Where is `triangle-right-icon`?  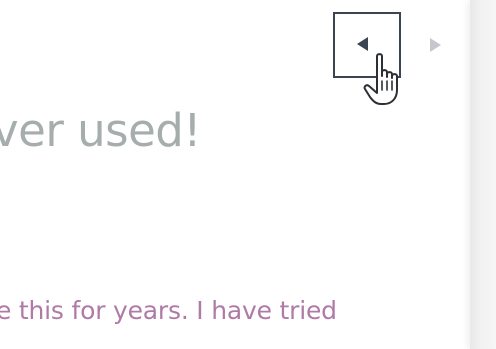 triangle-right-icon is located at coordinates (435, 45).